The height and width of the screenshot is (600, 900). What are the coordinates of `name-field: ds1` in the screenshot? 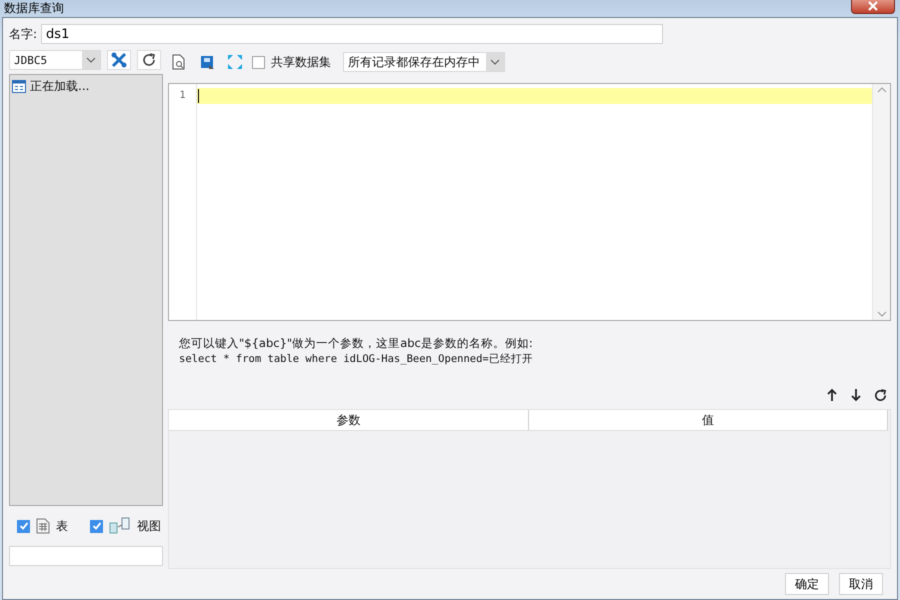 It's located at (352, 34).